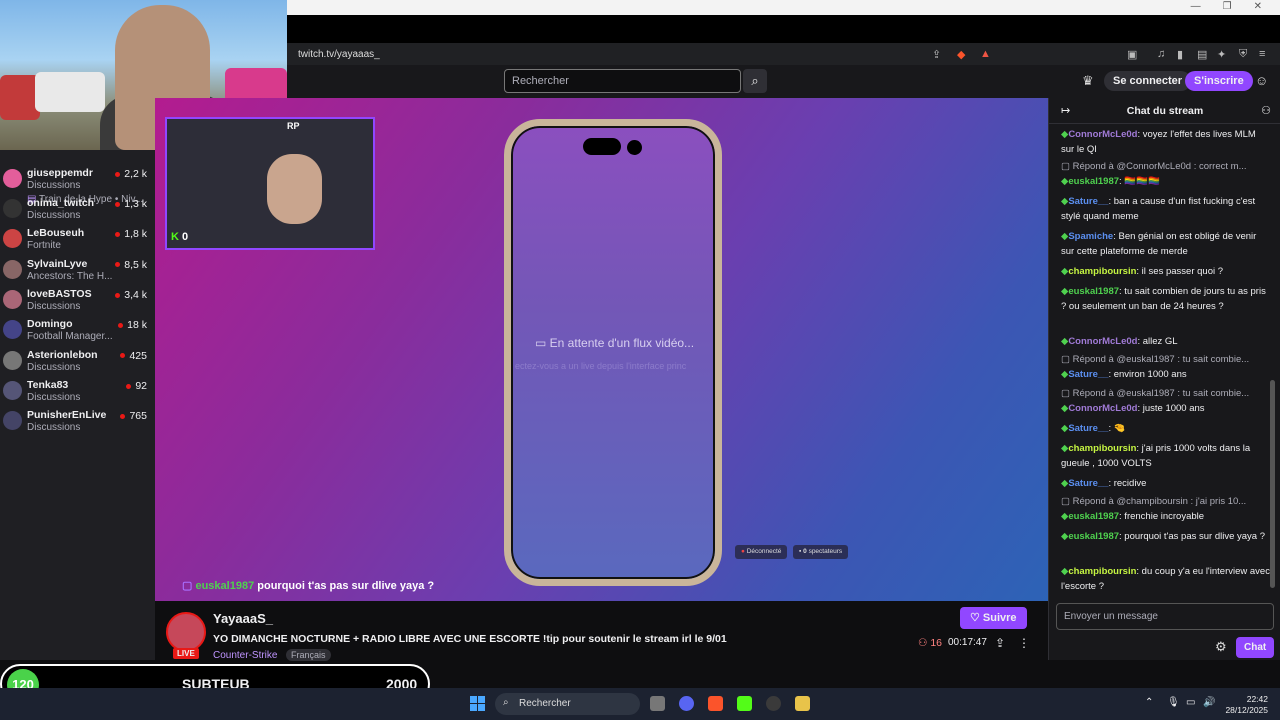 This screenshot has height=720, width=1280. What do you see at coordinates (567, 704) in the screenshot?
I see `taskbar-search: ⌕ Rechercher` at bounding box center [567, 704].